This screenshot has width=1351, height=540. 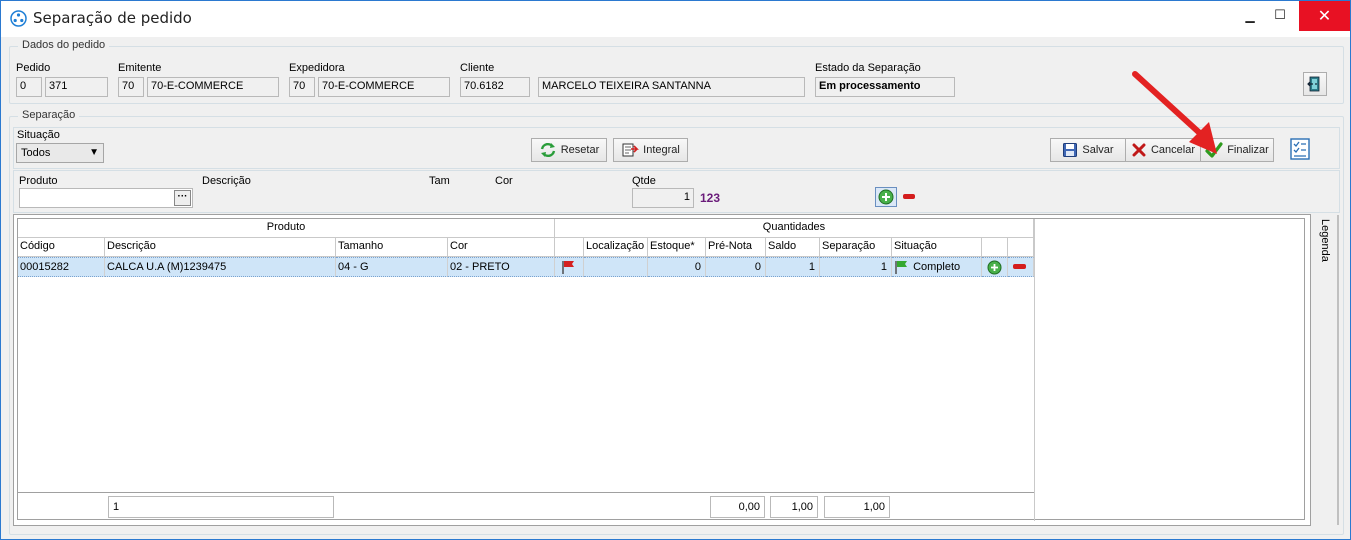 What do you see at coordinates (737, 507) in the screenshot?
I see `footer-pre-nota-total: 0,00` at bounding box center [737, 507].